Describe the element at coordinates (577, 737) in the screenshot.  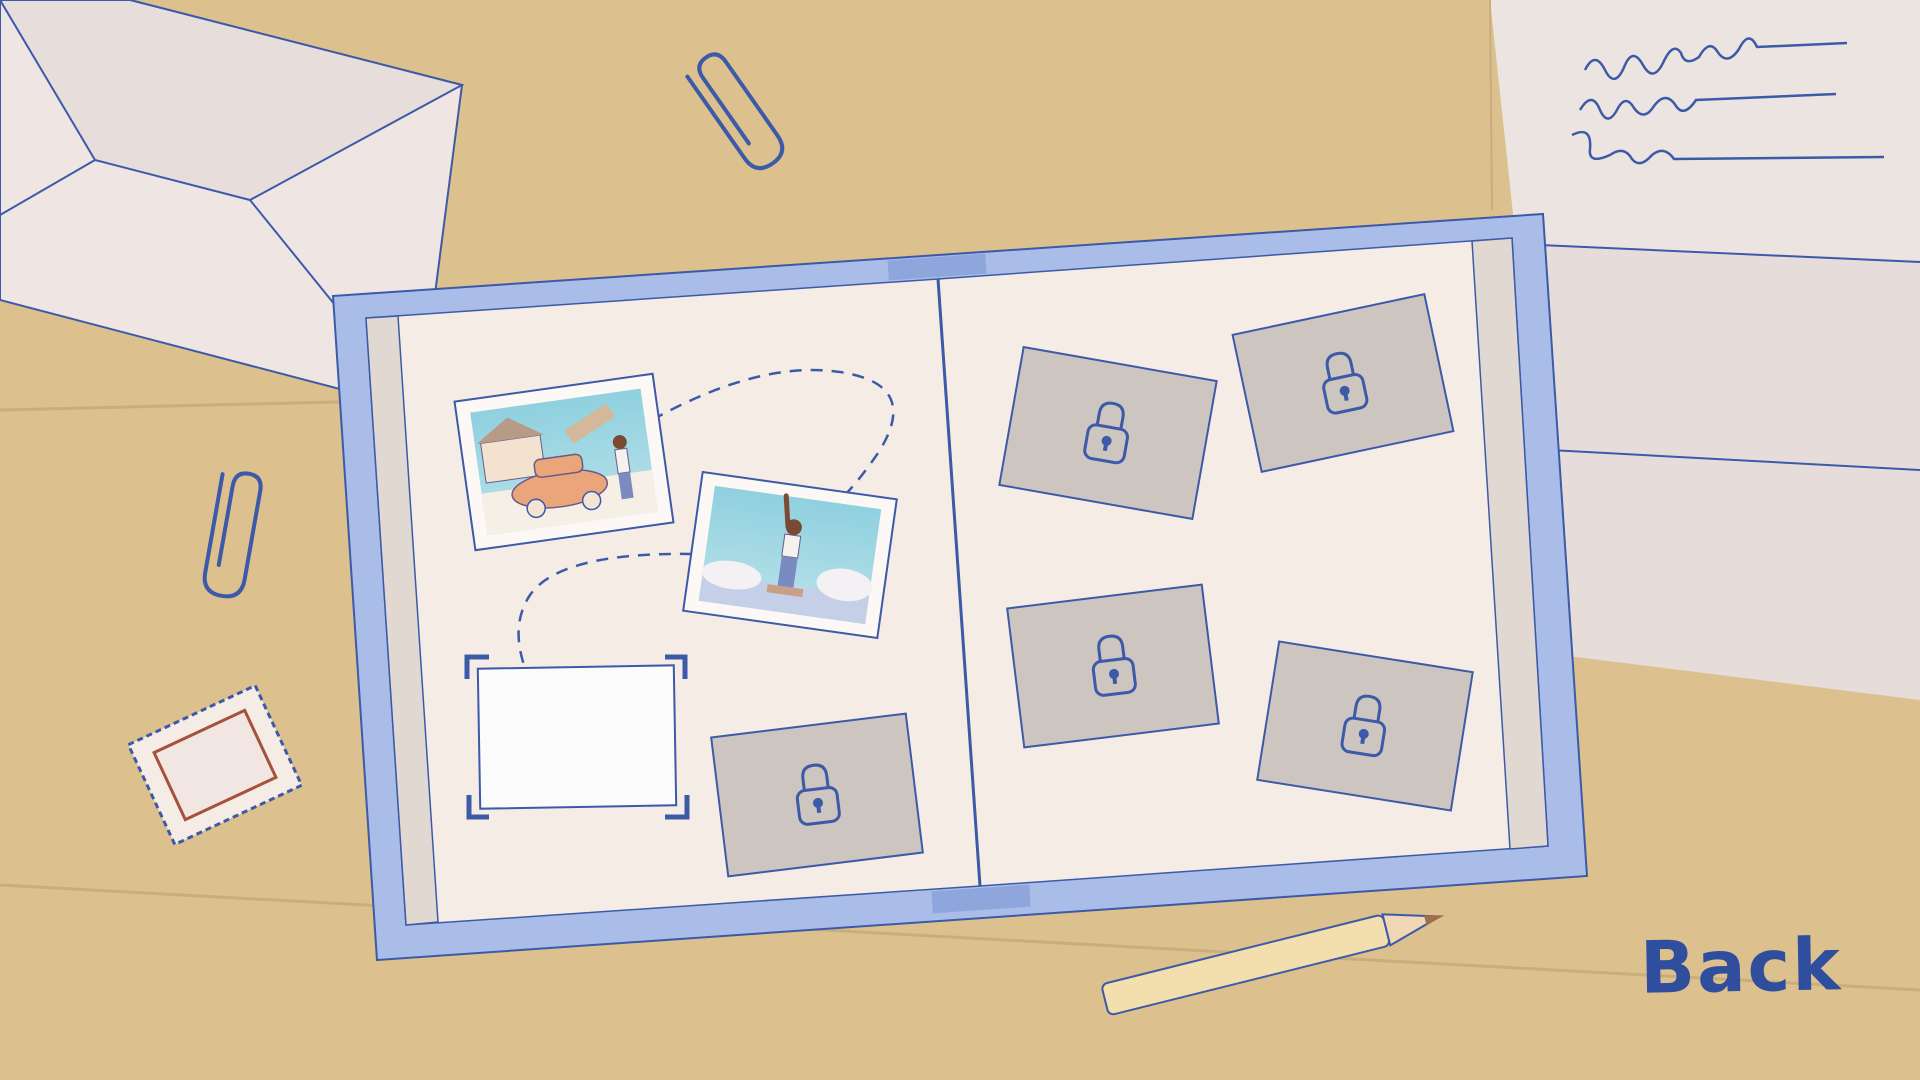
I see `empty-photo-slot` at that location.